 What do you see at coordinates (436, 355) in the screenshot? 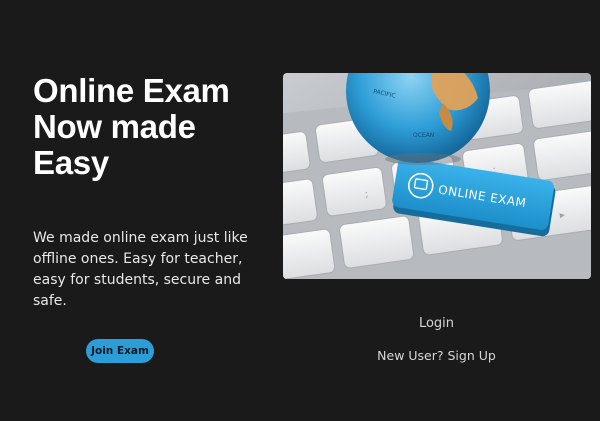
I see `signup-link: New User? Sign Up` at bounding box center [436, 355].